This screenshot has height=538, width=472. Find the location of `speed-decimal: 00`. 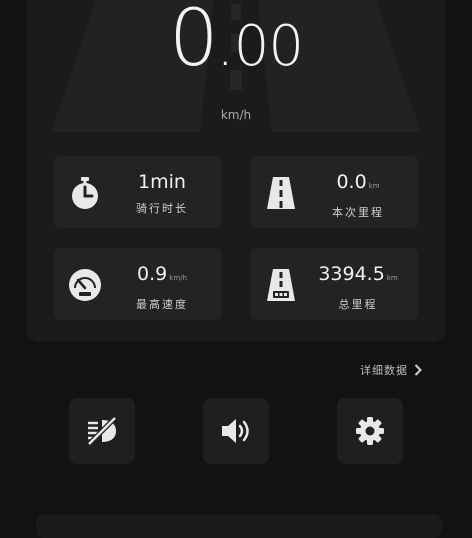

speed-decimal: 00 is located at coordinates (268, 46).